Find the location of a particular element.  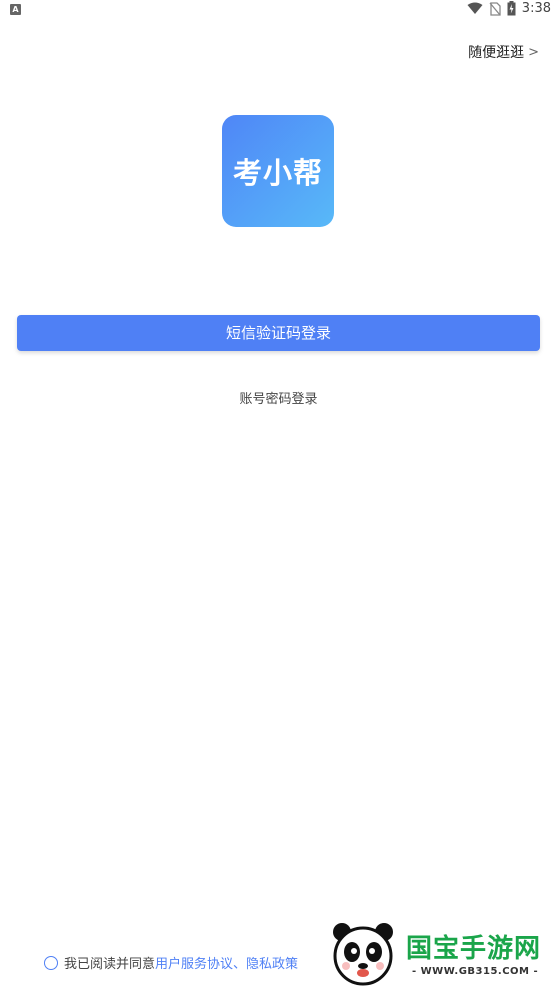

panda-logo-icon is located at coordinates (363, 954).